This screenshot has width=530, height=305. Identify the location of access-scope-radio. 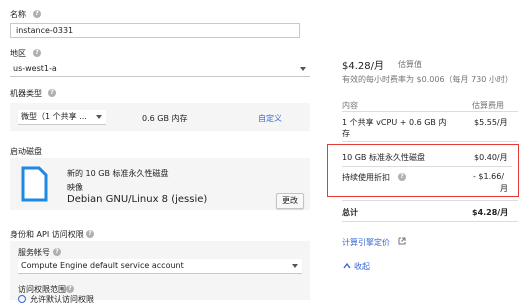
(22, 299).